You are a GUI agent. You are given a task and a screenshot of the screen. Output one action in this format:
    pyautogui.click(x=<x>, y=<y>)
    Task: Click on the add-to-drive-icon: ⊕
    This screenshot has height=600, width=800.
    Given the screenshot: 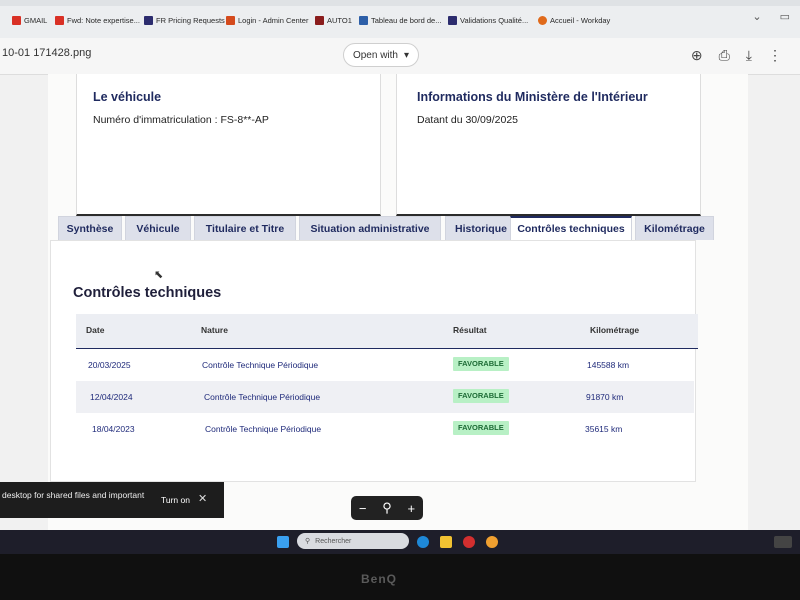 What is the action you would take?
    pyautogui.click(x=697, y=55)
    